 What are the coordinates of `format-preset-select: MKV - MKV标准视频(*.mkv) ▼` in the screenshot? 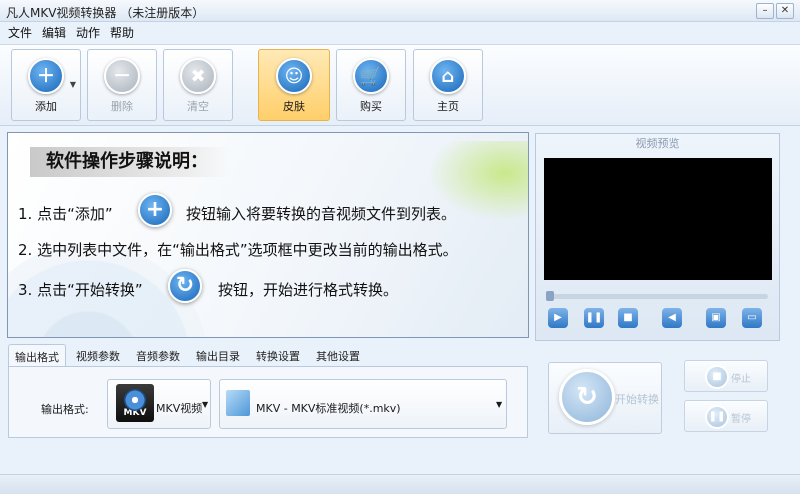 It's located at (363, 404).